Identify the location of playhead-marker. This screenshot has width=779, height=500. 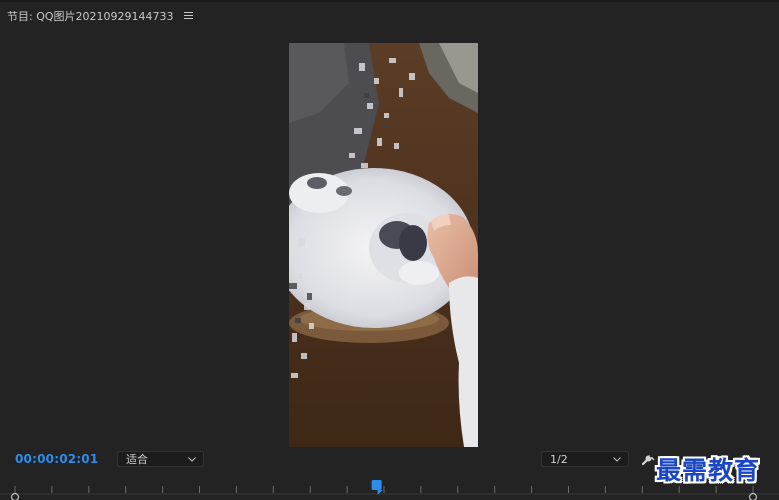
(377, 487).